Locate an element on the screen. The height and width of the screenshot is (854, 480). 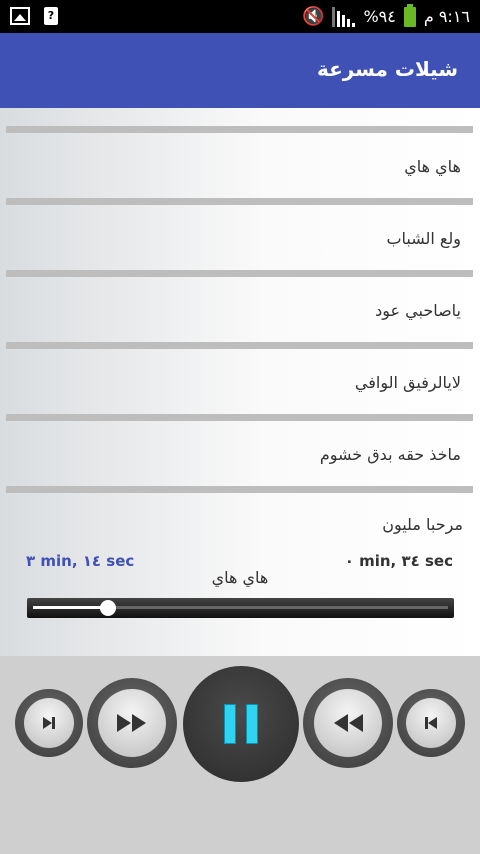
notification-icon: ? is located at coordinates (51, 16).